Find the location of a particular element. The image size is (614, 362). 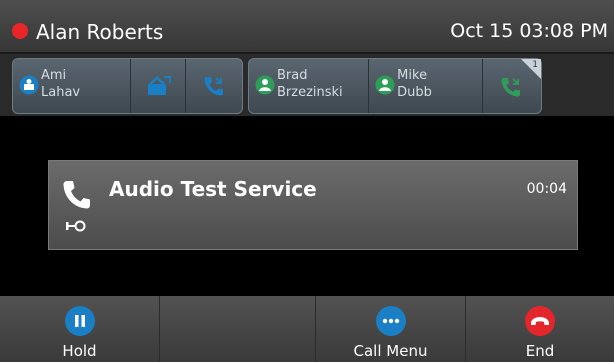

line-key-ami-lahav: Ami Lahav is located at coordinates (72, 86).